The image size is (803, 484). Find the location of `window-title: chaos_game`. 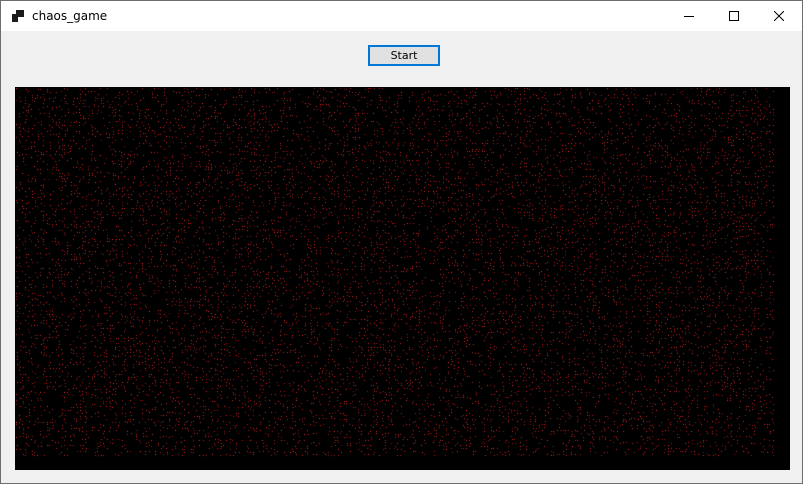

window-title: chaos_game is located at coordinates (70, 16).